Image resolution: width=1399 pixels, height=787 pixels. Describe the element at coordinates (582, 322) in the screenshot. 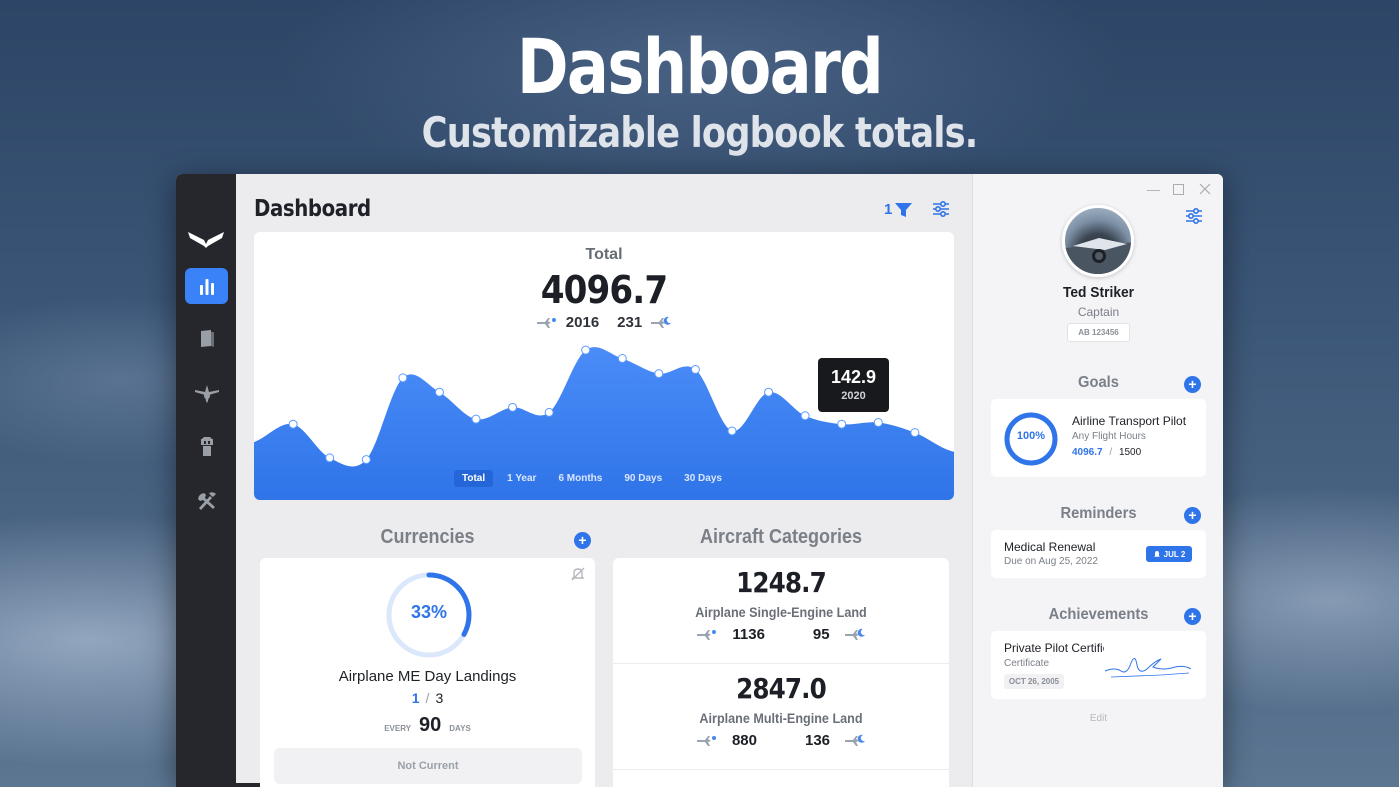

I see `total-day-hours: 2016` at that location.